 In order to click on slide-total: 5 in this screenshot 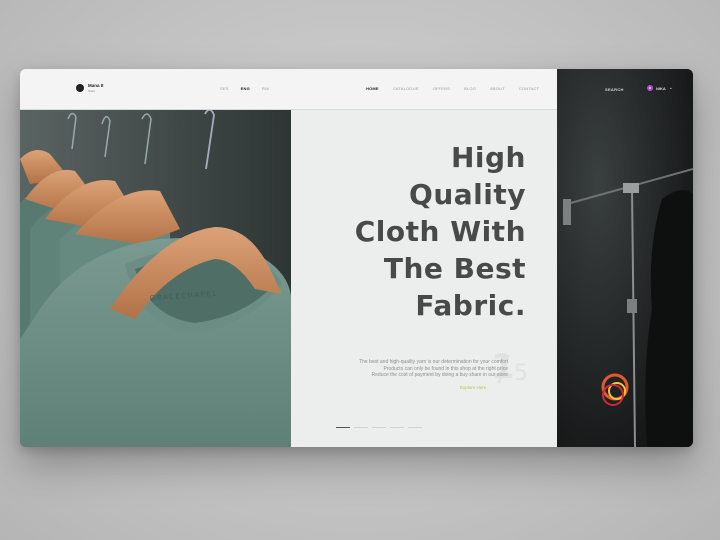, I will do `click(521, 373)`.